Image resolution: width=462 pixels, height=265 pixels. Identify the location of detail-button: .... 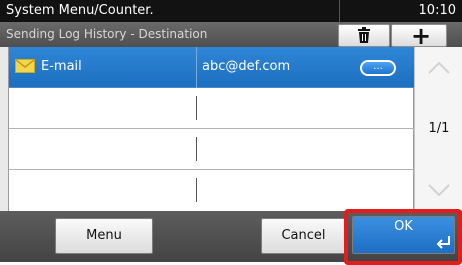
(378, 68).